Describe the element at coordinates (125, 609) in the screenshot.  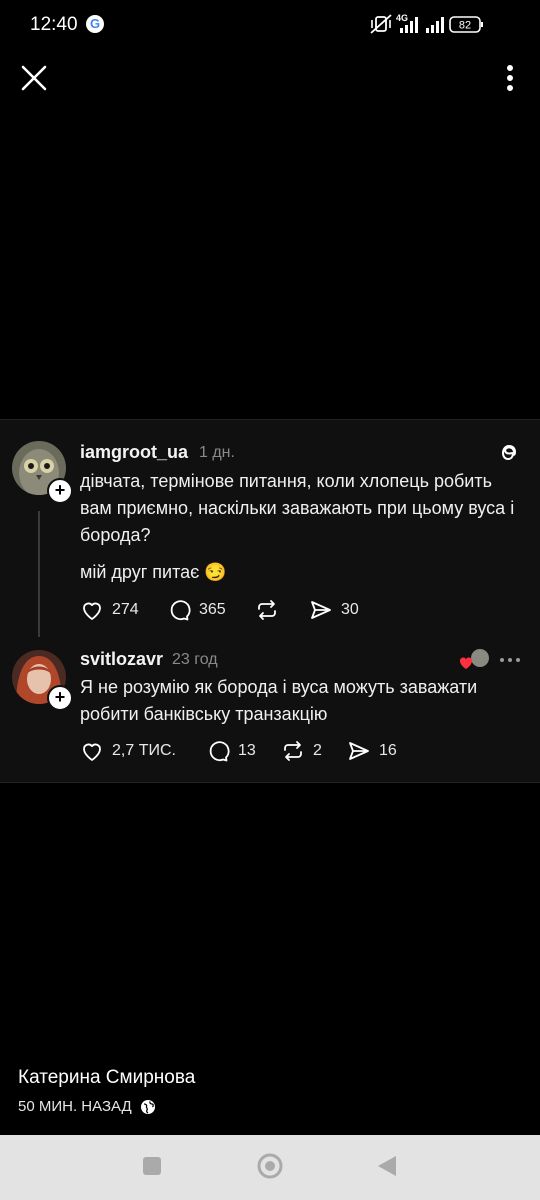
I see `like-count: 274` at that location.